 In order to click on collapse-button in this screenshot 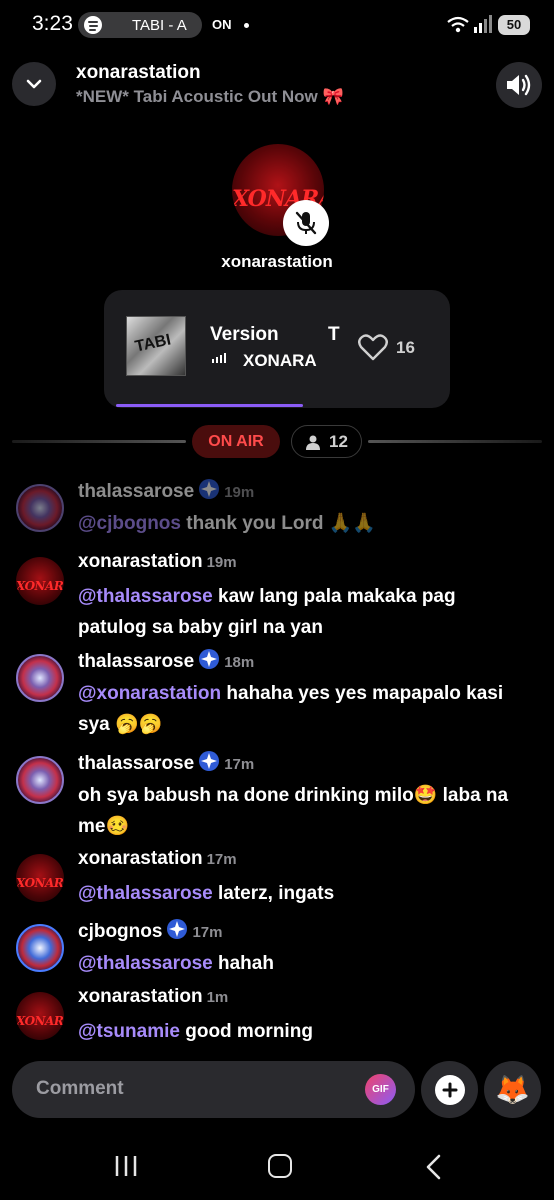, I will do `click(34, 84)`.